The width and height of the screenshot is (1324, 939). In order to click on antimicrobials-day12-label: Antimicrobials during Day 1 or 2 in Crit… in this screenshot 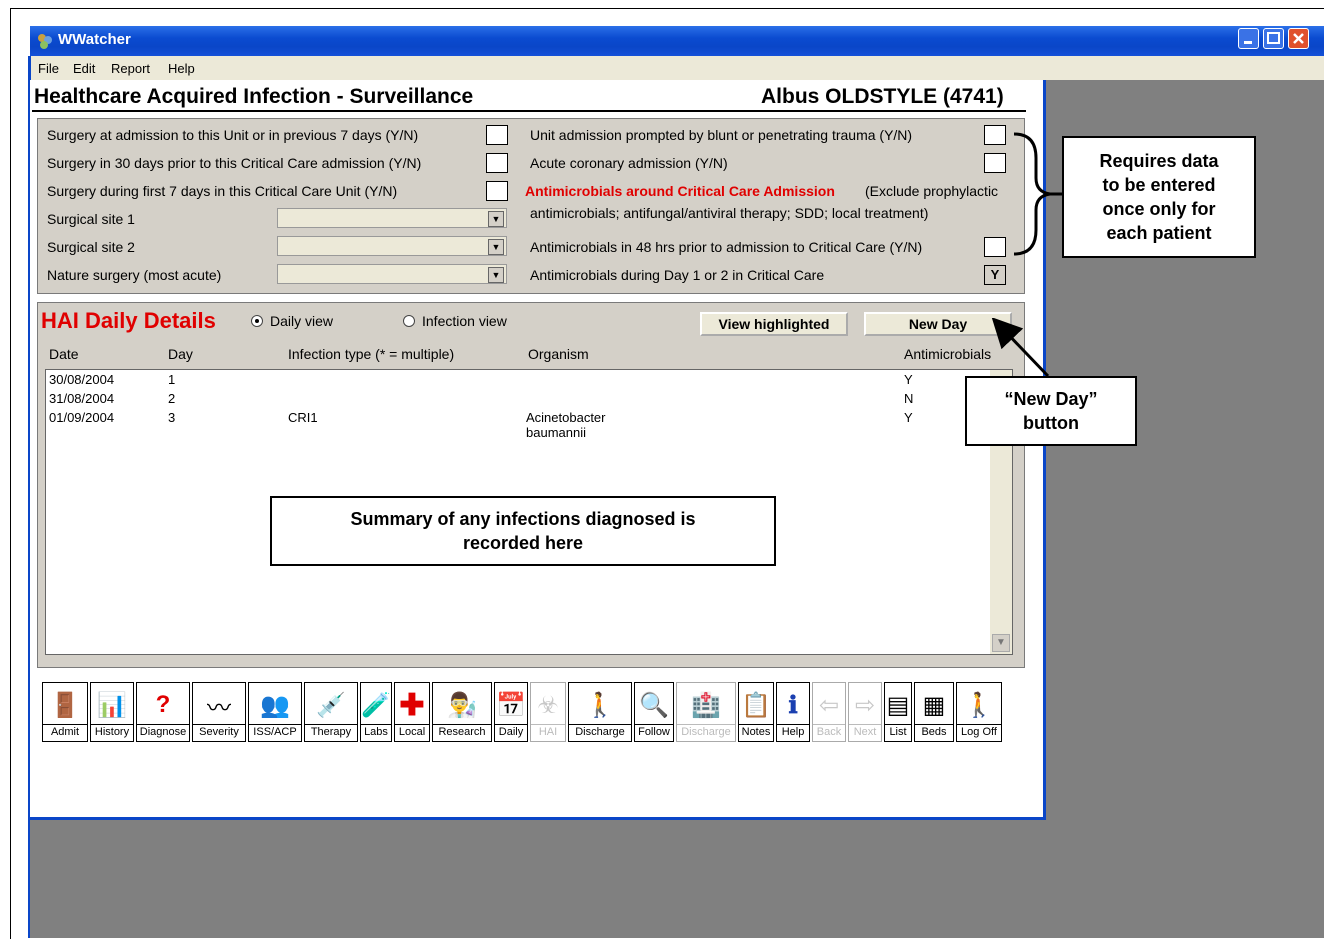, I will do `click(677, 275)`.